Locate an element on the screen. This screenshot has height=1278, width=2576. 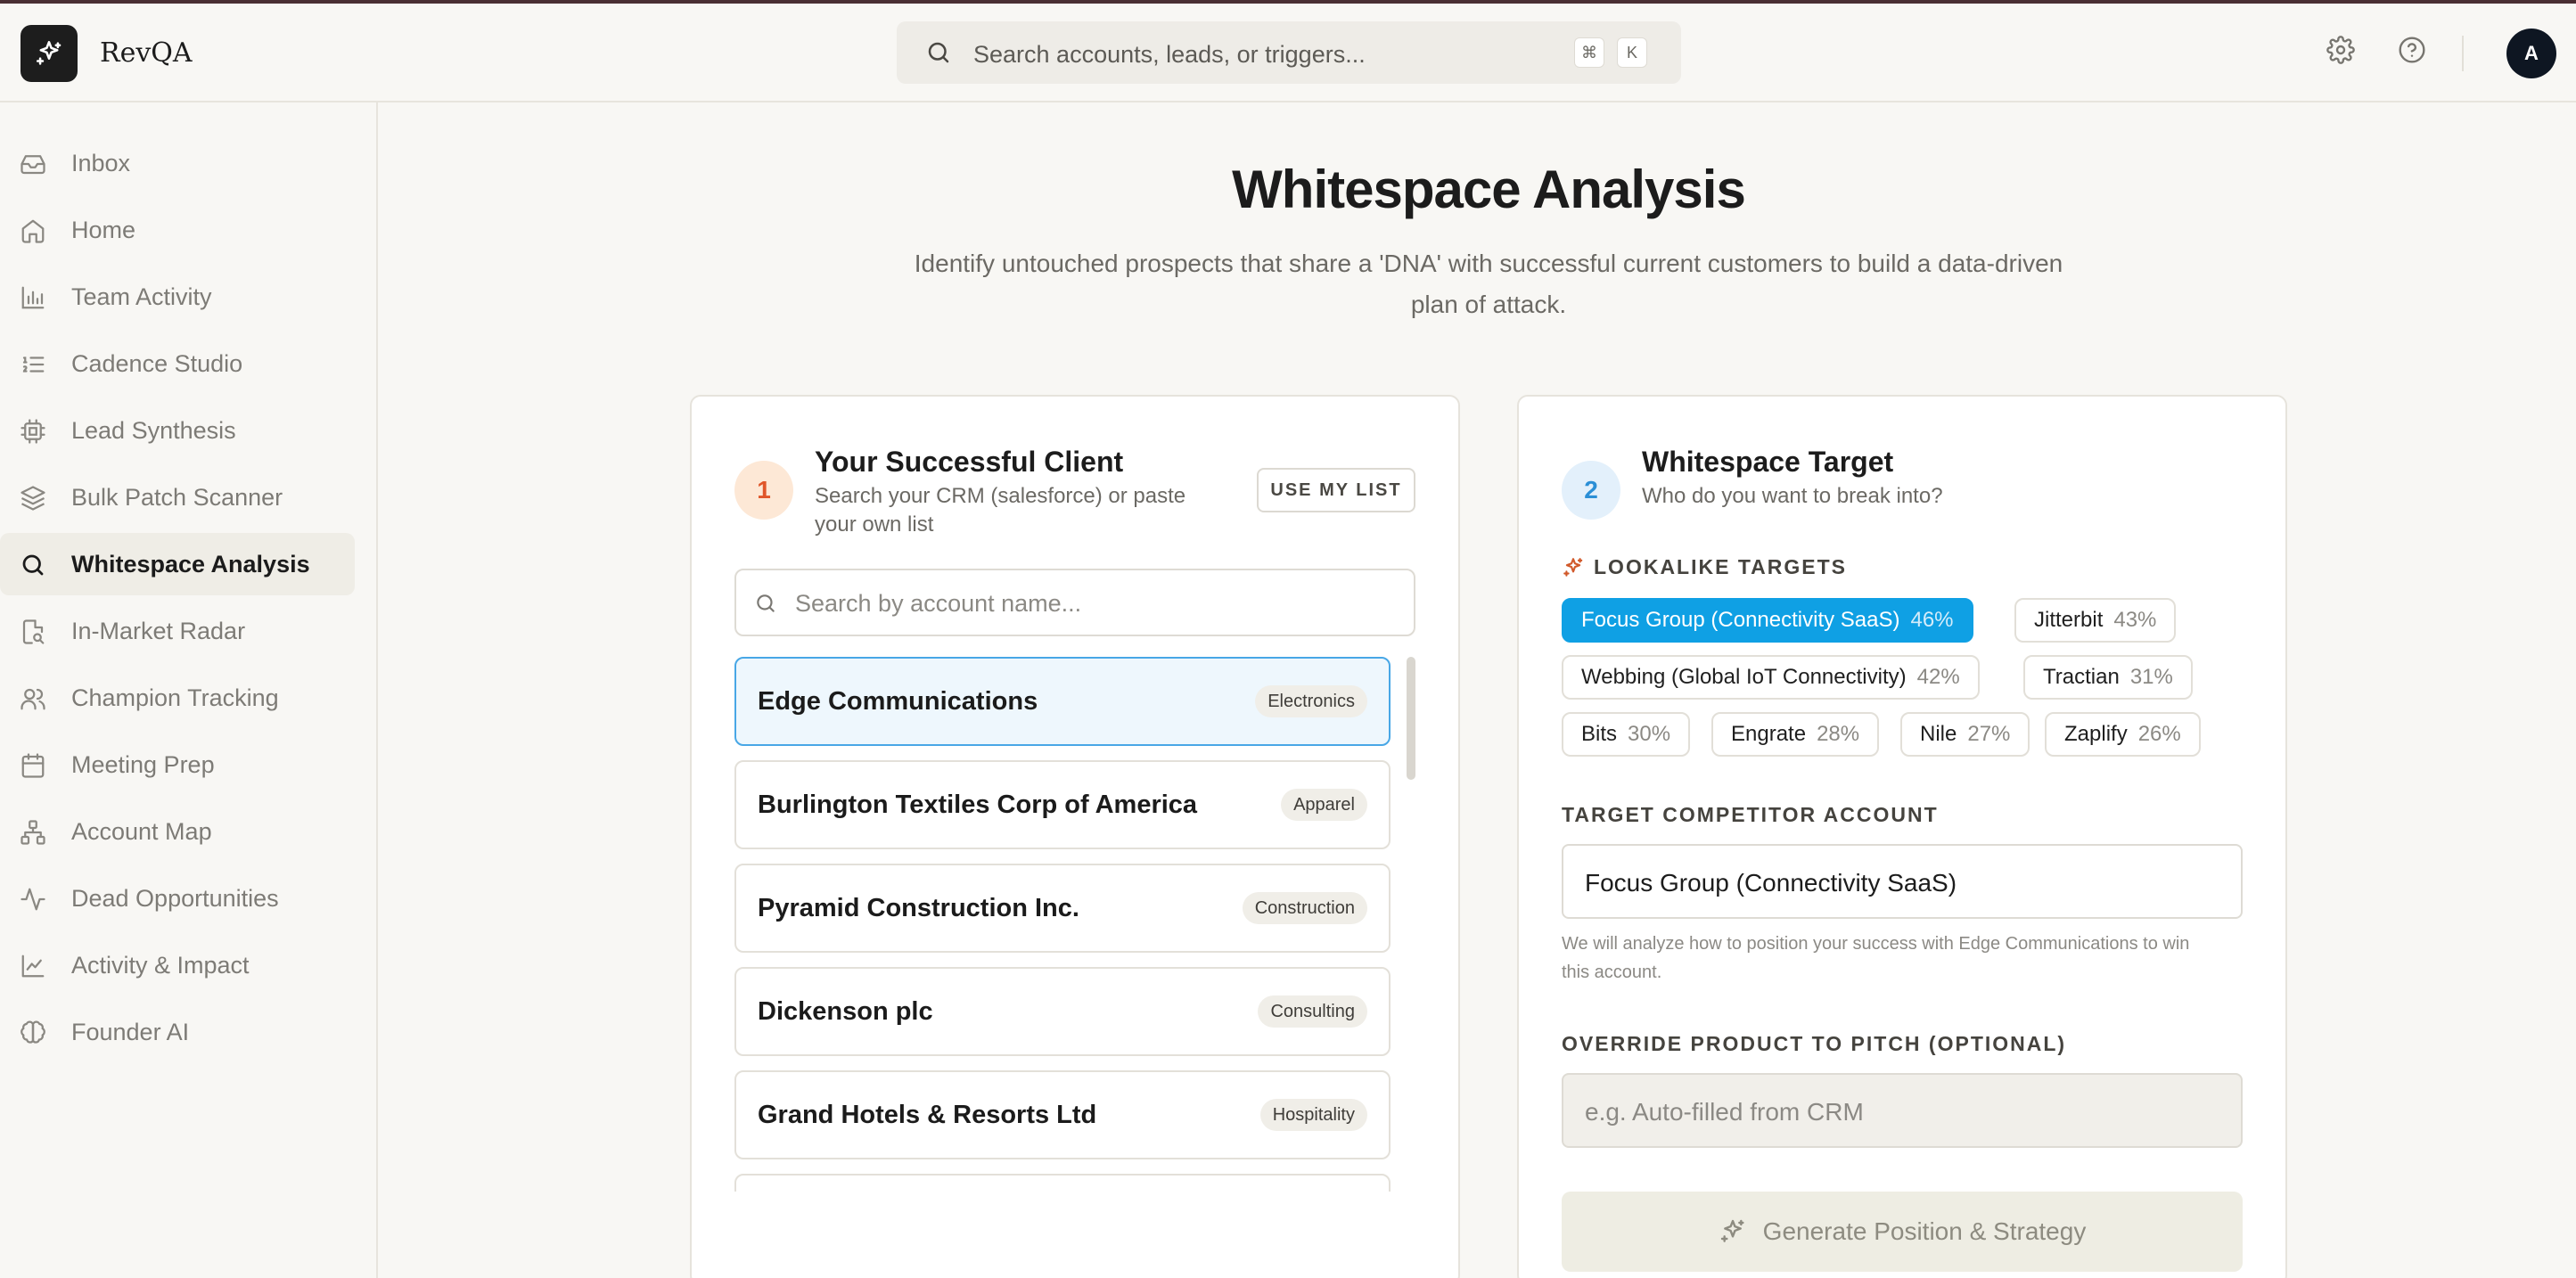
competitor-account-input: Focus Group (Connectivity SaaS) is located at coordinates (1903, 881).